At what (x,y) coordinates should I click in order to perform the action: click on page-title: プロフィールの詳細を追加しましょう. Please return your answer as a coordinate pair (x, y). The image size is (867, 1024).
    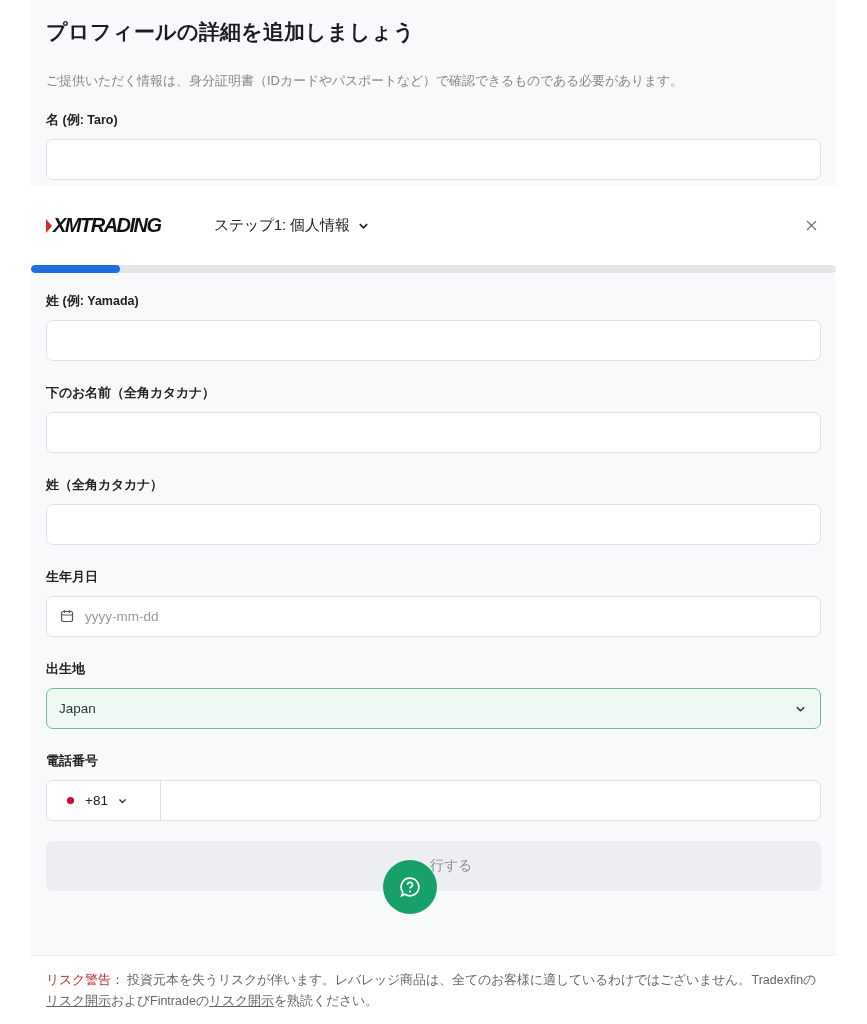
    Looking at the image, I should click on (231, 32).